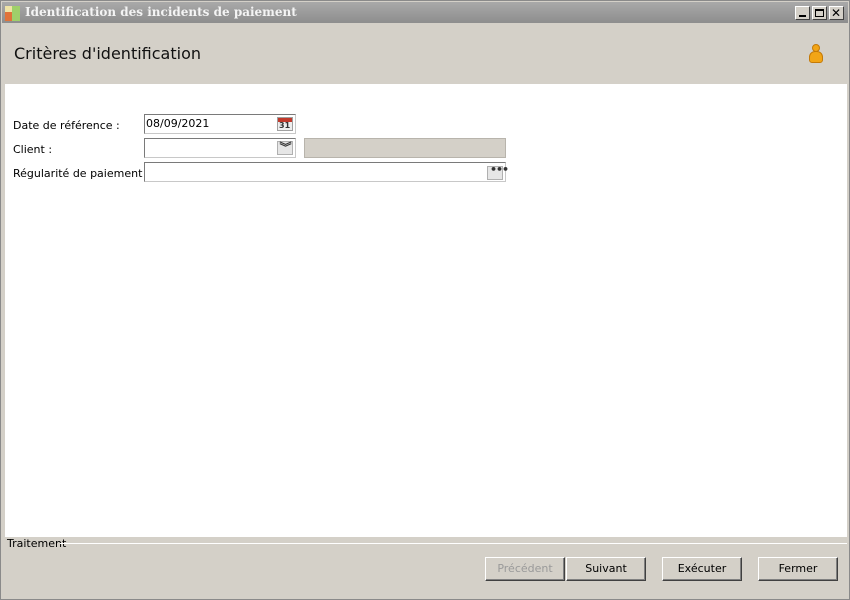 The image size is (850, 600). What do you see at coordinates (802, 16) in the screenshot?
I see `minimize-icon` at bounding box center [802, 16].